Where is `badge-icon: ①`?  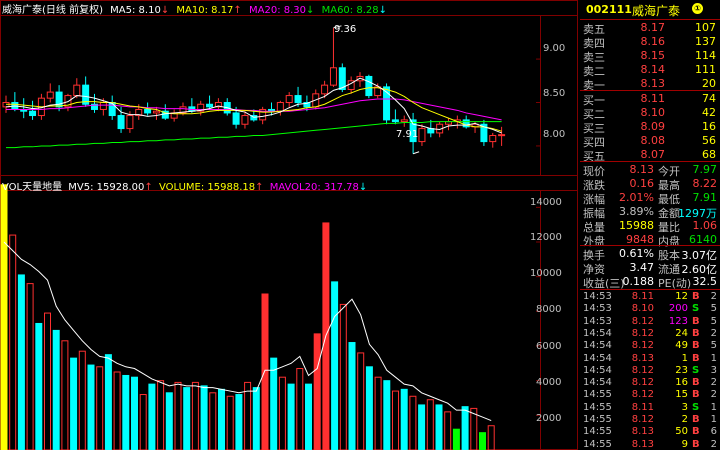 badge-icon: ① is located at coordinates (697, 8).